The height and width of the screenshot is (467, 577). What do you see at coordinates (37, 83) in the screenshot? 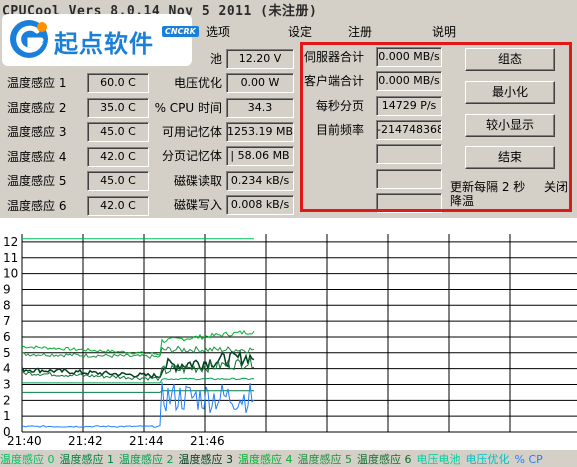
I see `temp-sensor-label: 温度感应 1` at bounding box center [37, 83].